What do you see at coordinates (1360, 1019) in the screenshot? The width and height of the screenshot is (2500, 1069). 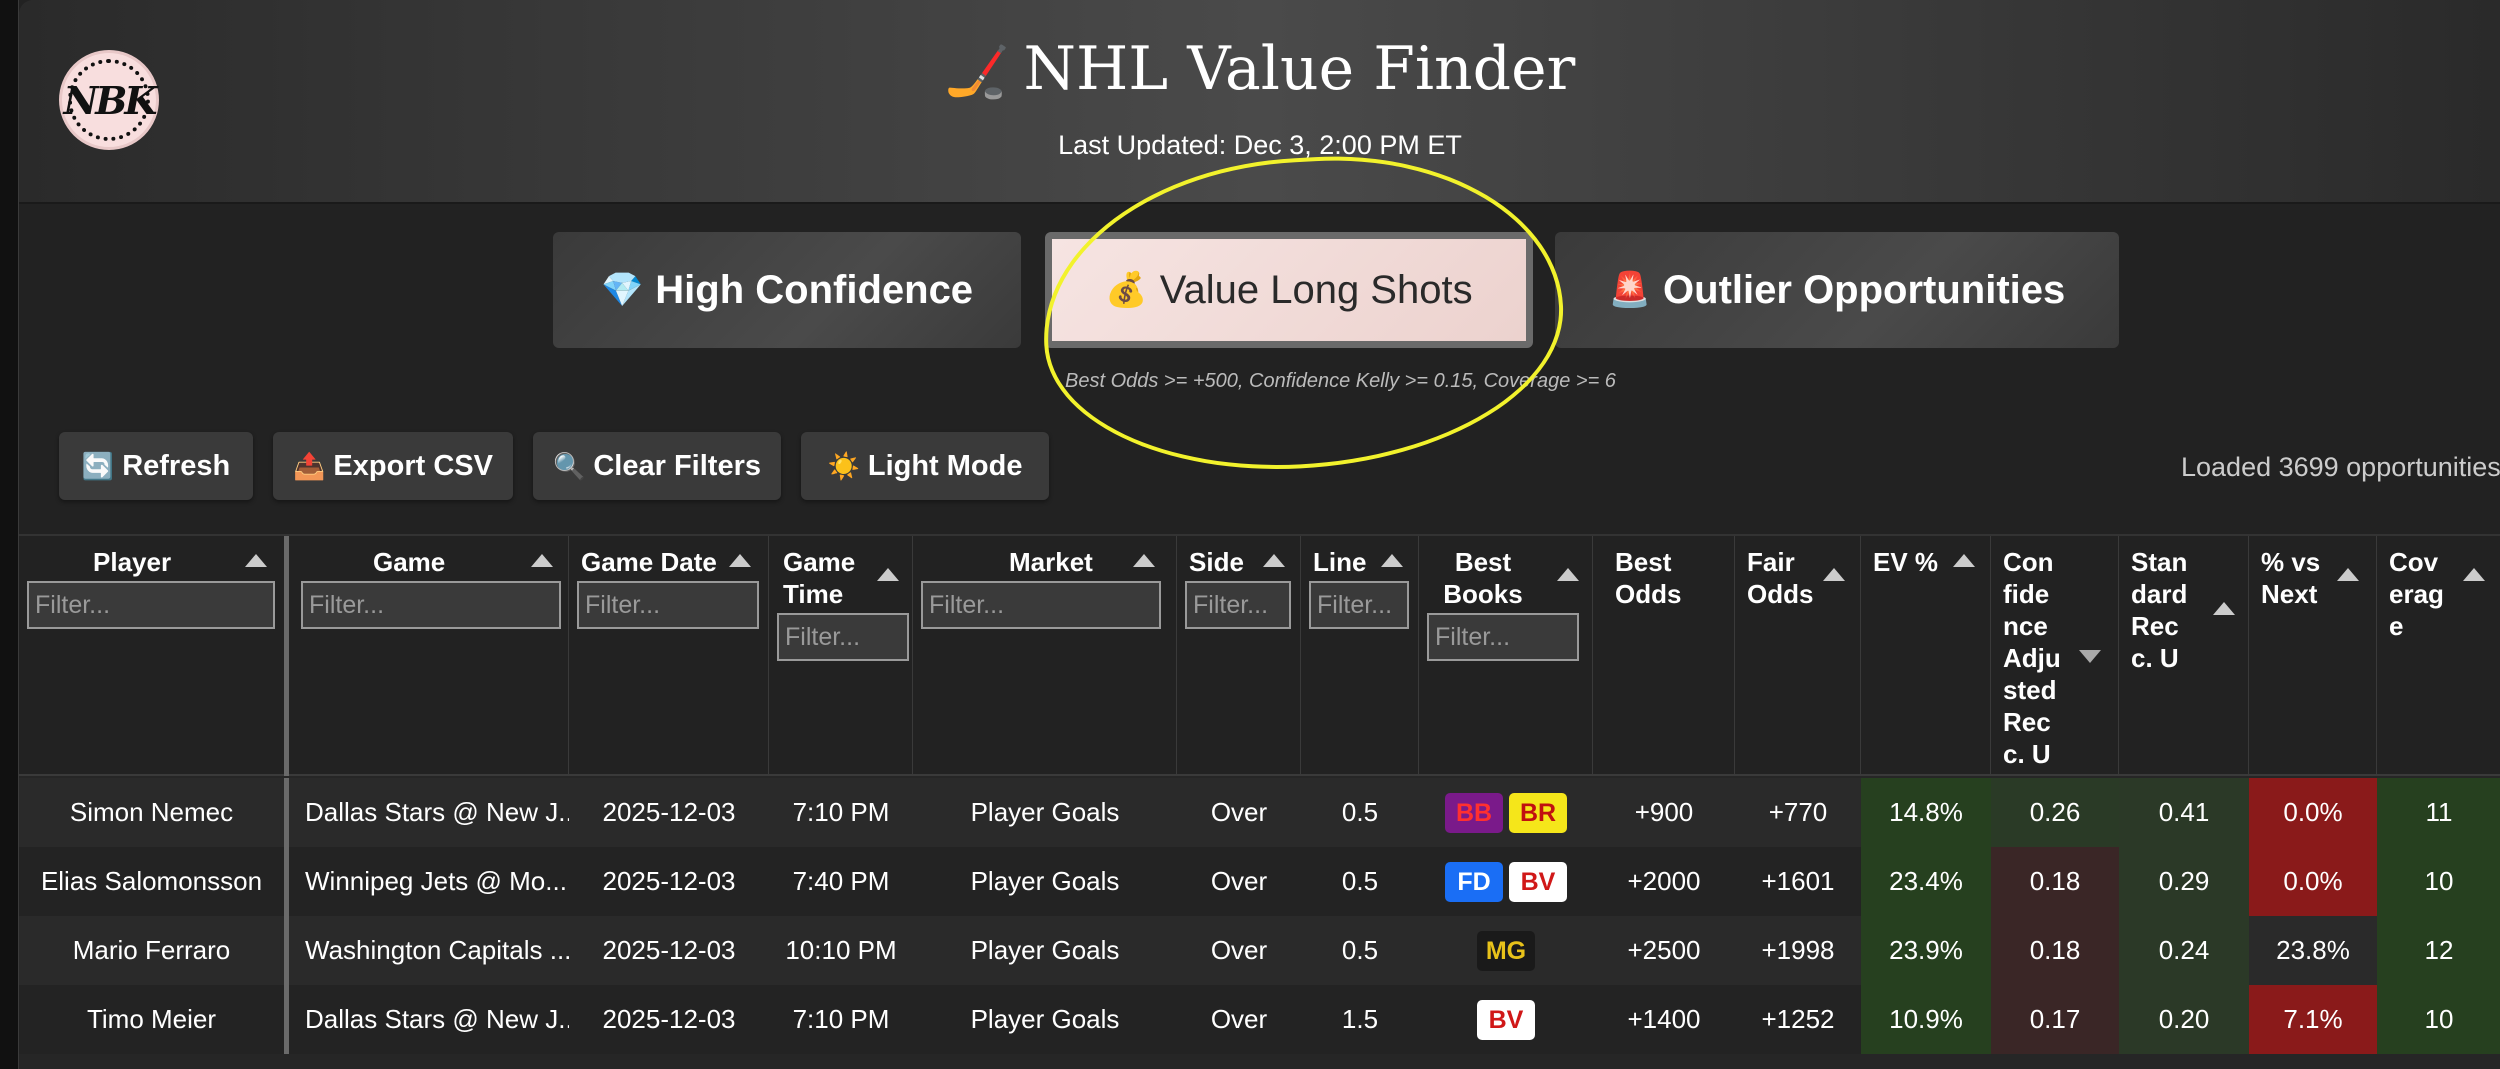 I see `cell-line: 1.5` at bounding box center [1360, 1019].